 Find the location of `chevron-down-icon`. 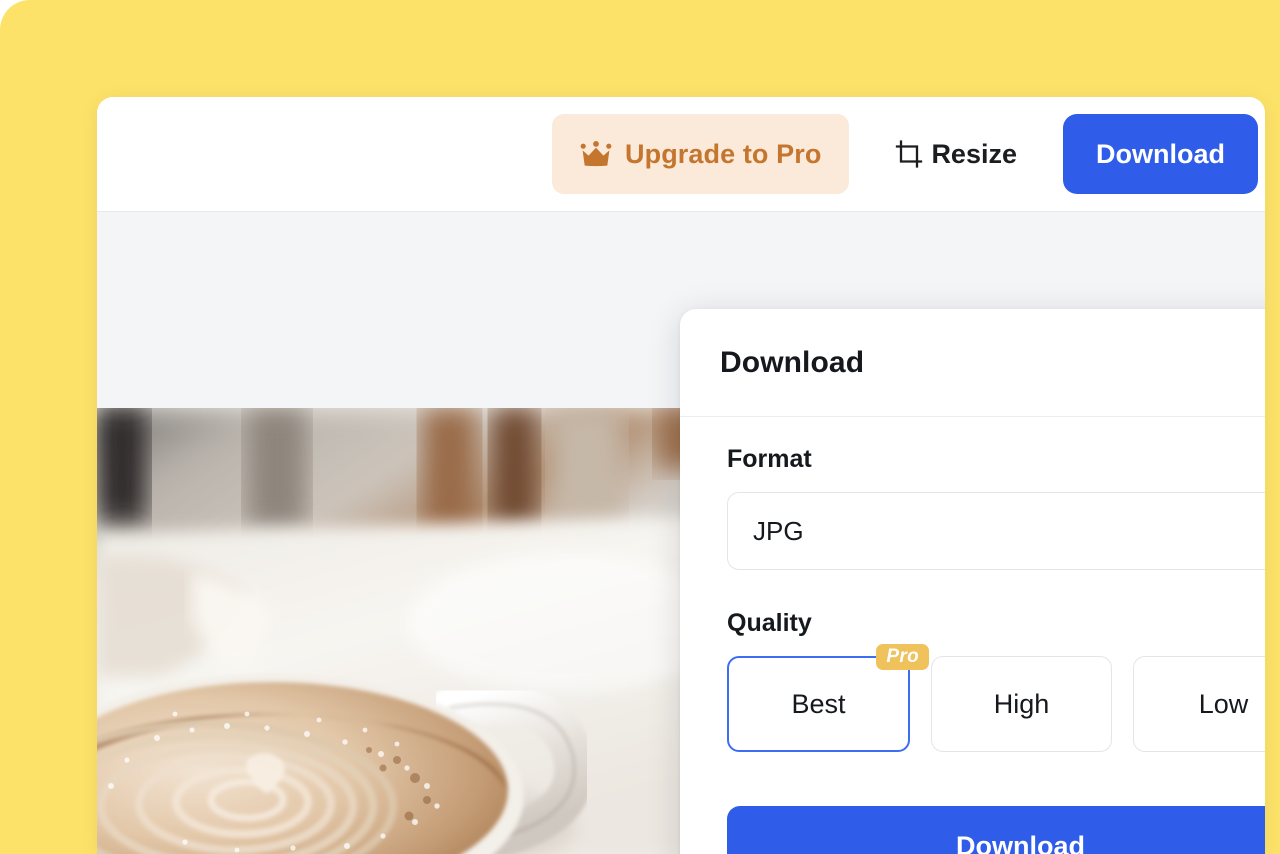

chevron-down-icon is located at coordinates (1264, 531).